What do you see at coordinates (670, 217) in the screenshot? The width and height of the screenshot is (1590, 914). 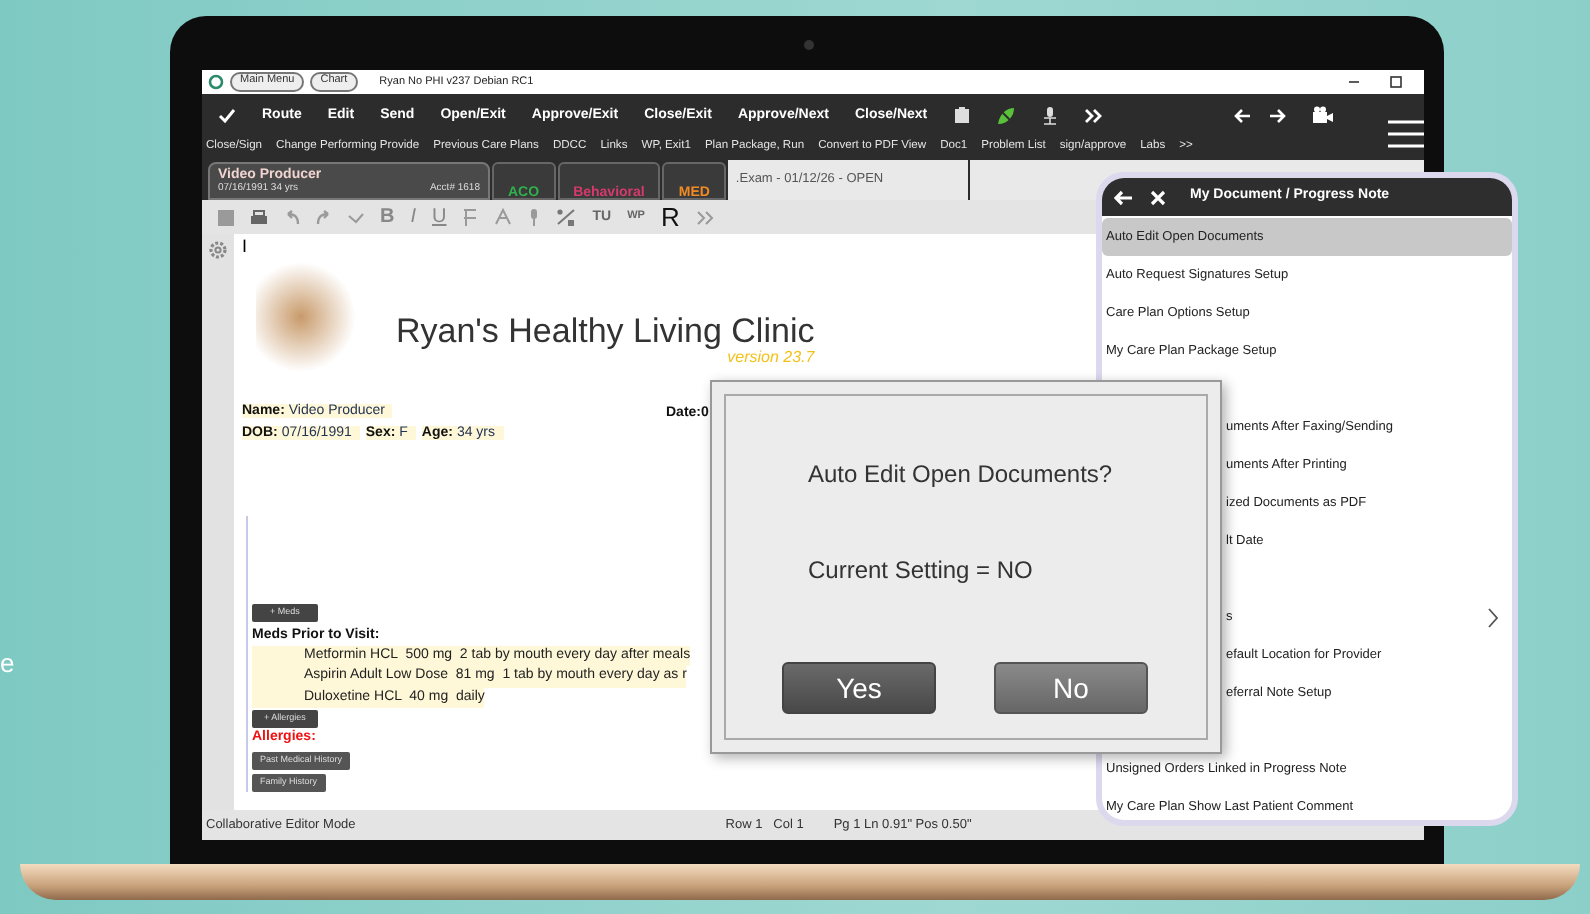 I see `format-button: R` at bounding box center [670, 217].